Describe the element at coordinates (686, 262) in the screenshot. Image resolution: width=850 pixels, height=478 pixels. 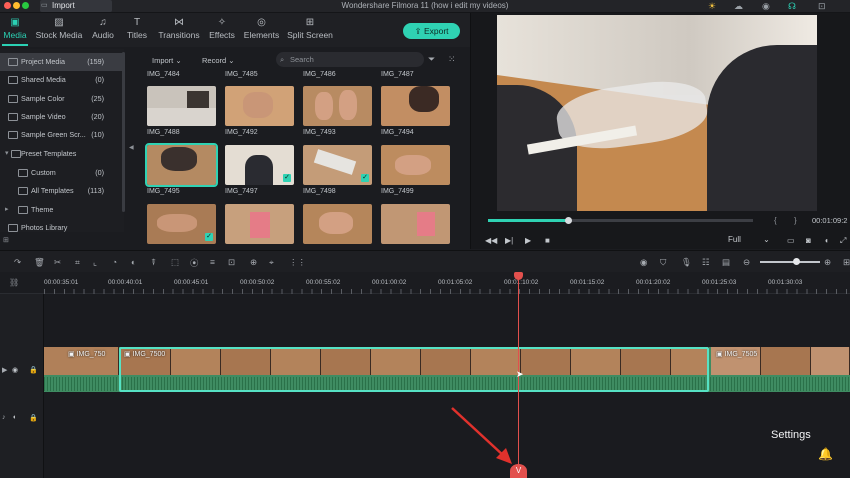
I see `microphone-icon: 🎙` at that location.